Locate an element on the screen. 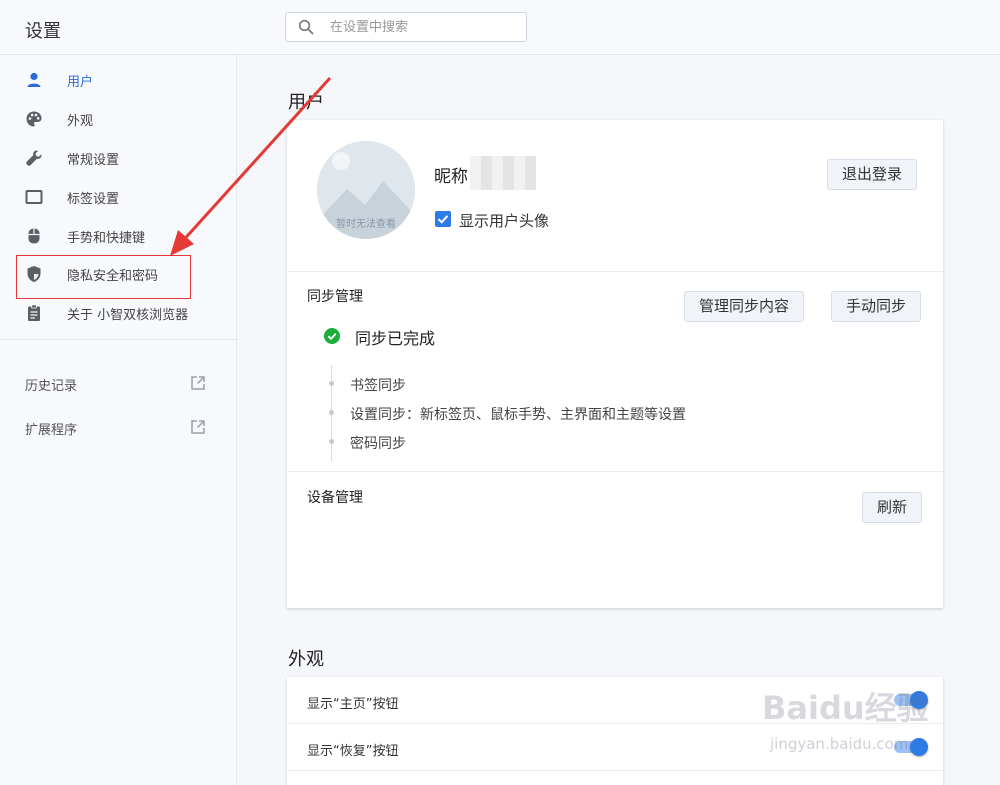  checkmark-icon is located at coordinates (443, 219).